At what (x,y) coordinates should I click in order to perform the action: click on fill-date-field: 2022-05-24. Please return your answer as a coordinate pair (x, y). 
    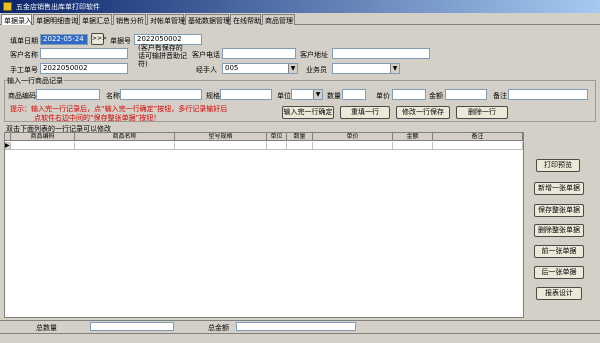
    Looking at the image, I should click on (64, 39).